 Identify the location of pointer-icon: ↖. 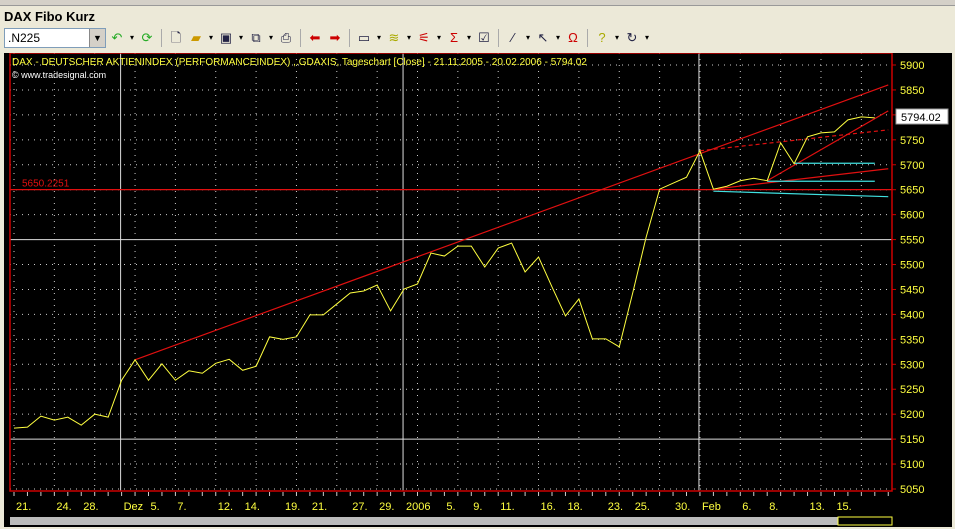
(543, 38).